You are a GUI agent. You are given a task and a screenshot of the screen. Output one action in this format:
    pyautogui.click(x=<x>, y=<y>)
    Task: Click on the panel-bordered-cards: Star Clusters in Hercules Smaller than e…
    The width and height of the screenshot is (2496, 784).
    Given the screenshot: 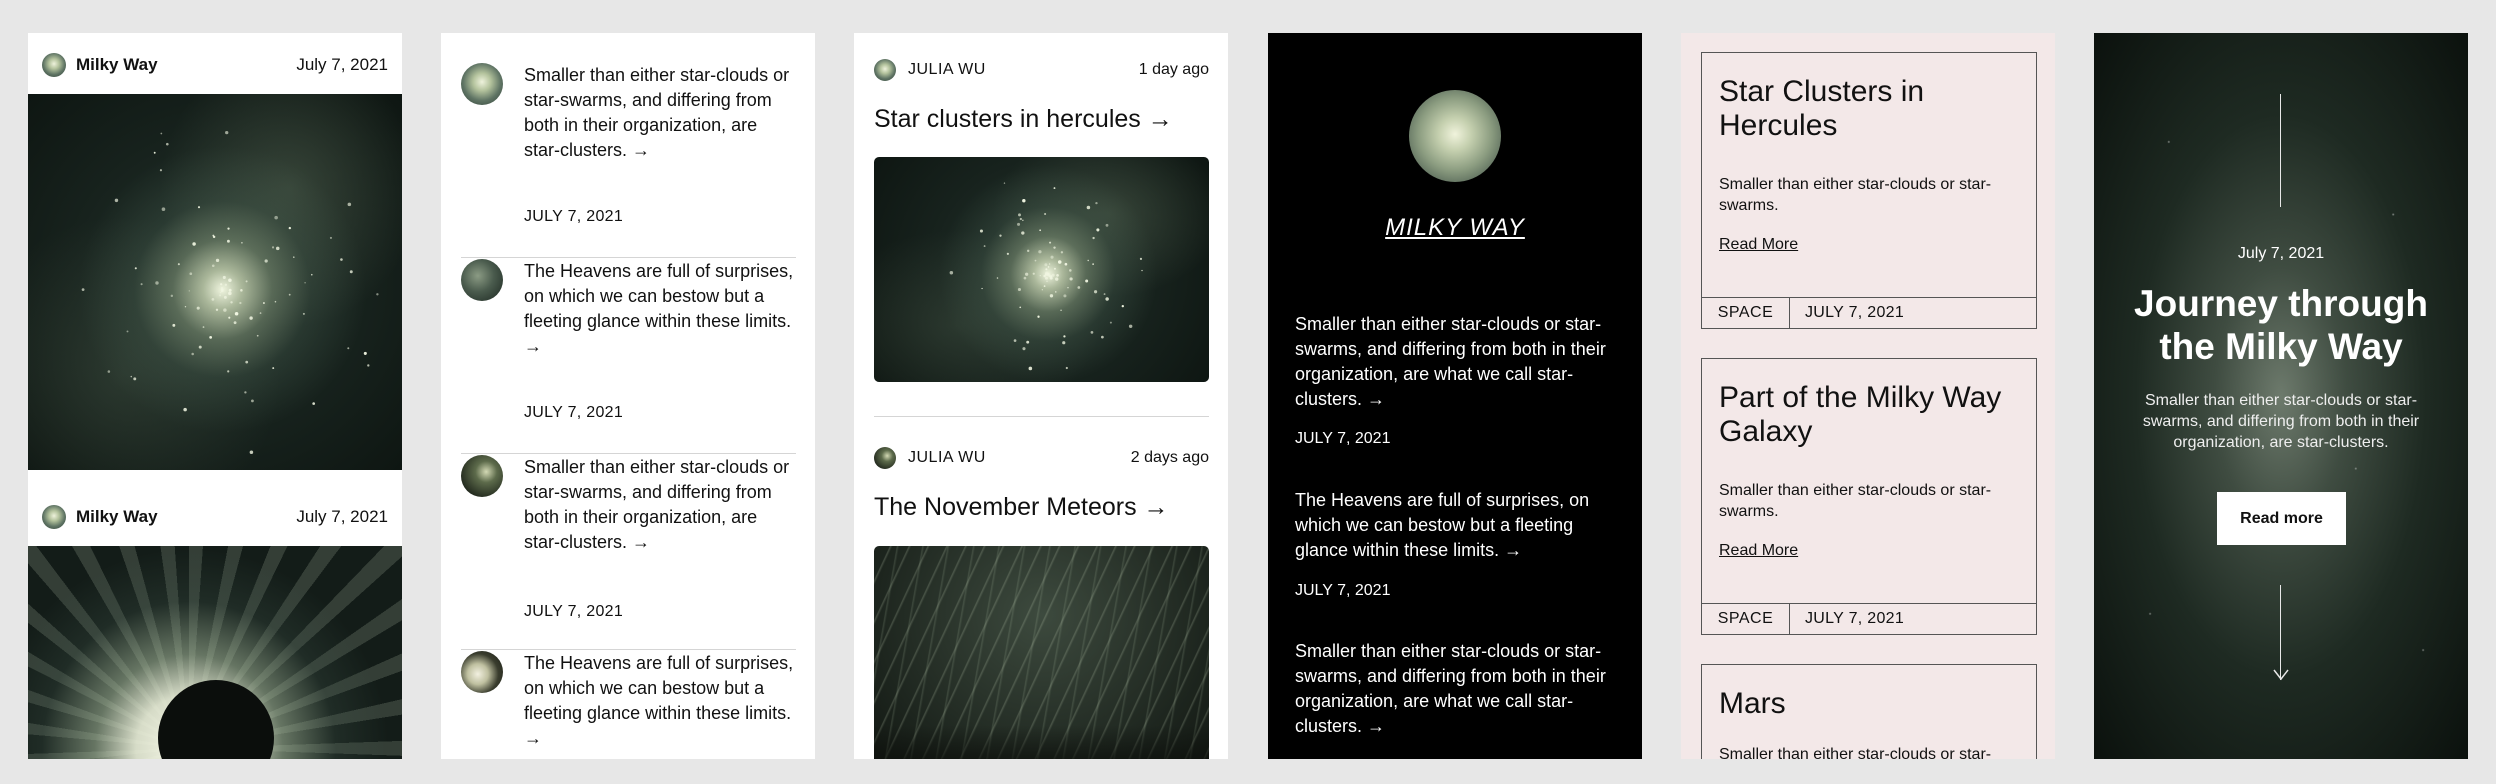 What is the action you would take?
    pyautogui.click(x=1868, y=396)
    